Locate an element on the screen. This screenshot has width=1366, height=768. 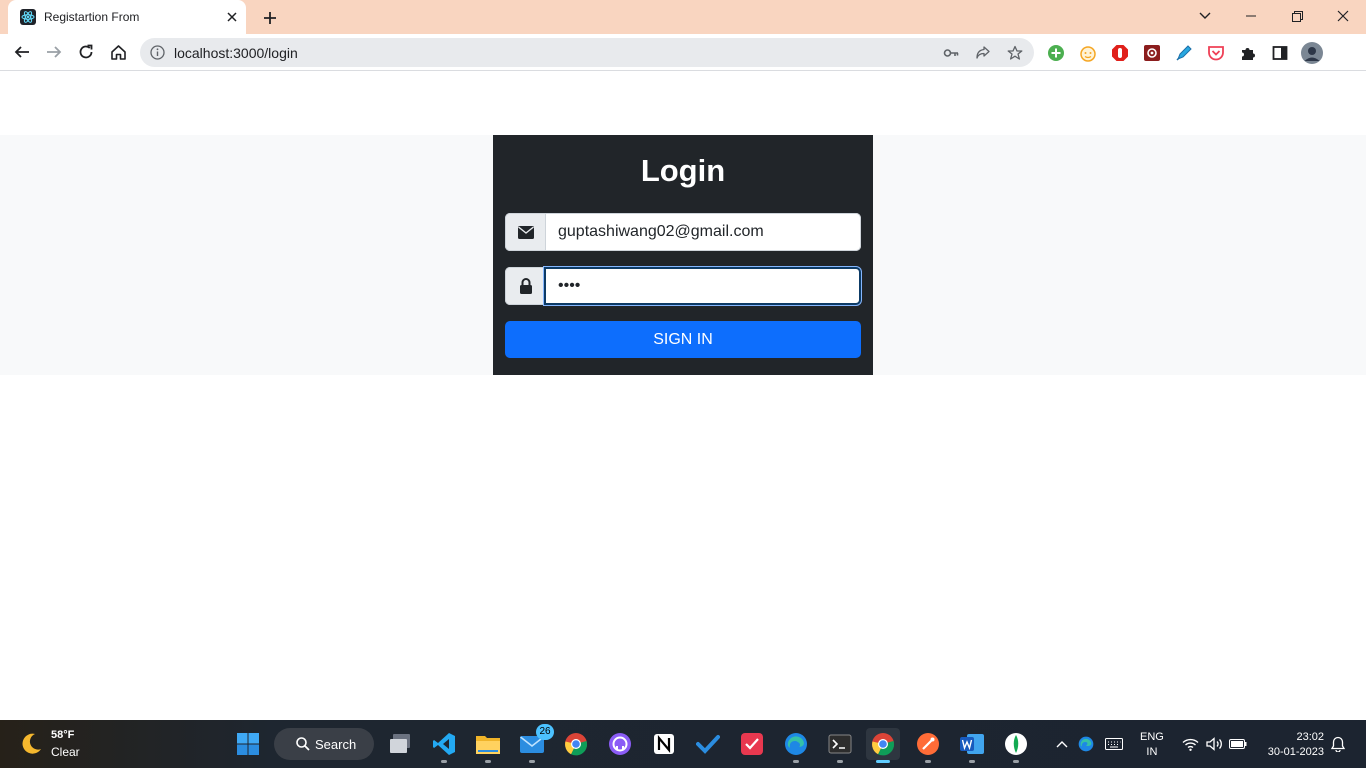
chevron-up-icon is located at coordinates (1062, 744).